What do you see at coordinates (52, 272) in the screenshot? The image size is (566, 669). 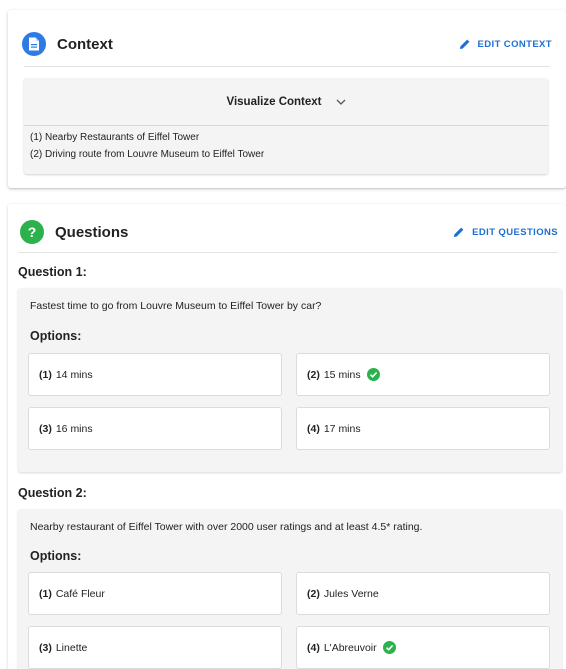 I see `question-label: Question 1:` at bounding box center [52, 272].